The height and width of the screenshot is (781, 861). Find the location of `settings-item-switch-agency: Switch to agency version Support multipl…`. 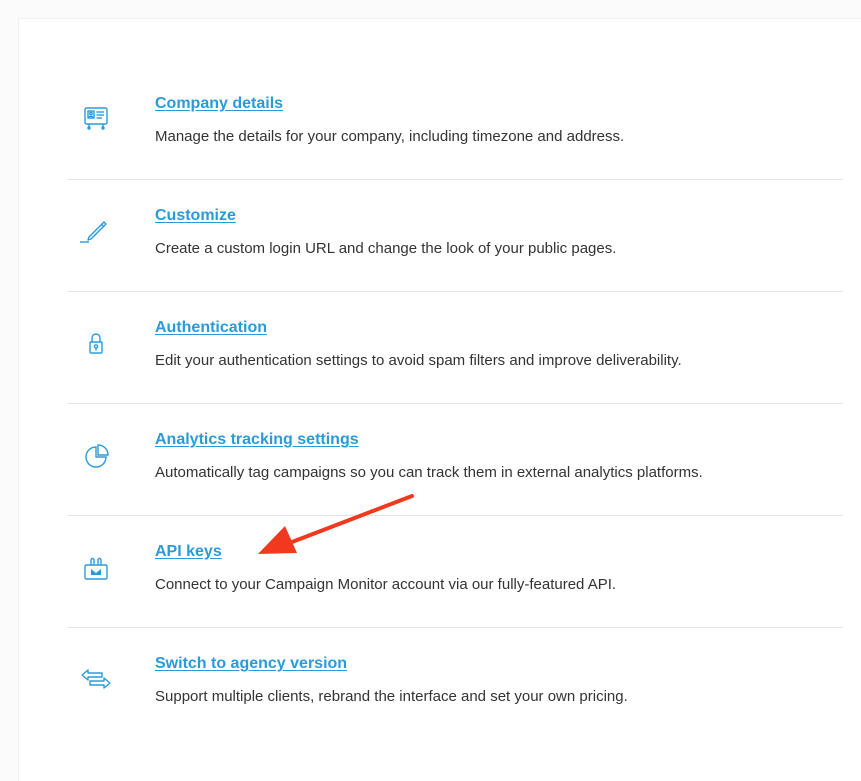

settings-item-switch-agency: Switch to agency version Support multipl… is located at coordinates (455, 684).